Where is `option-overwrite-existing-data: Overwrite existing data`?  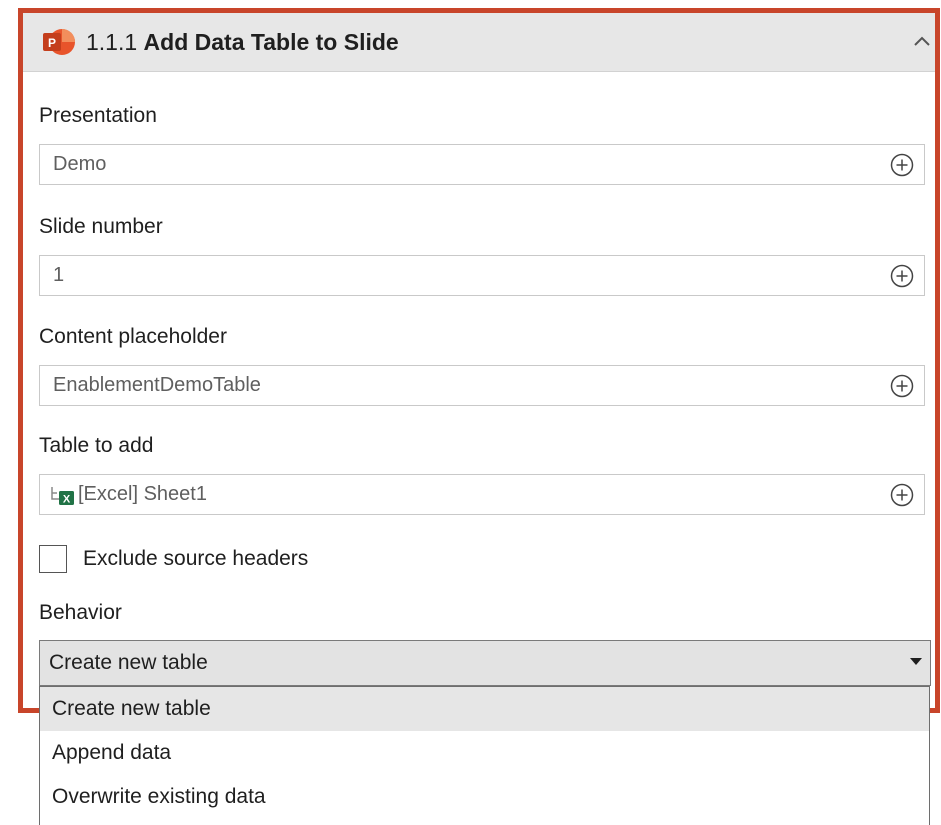 option-overwrite-existing-data: Overwrite existing data is located at coordinates (484, 797).